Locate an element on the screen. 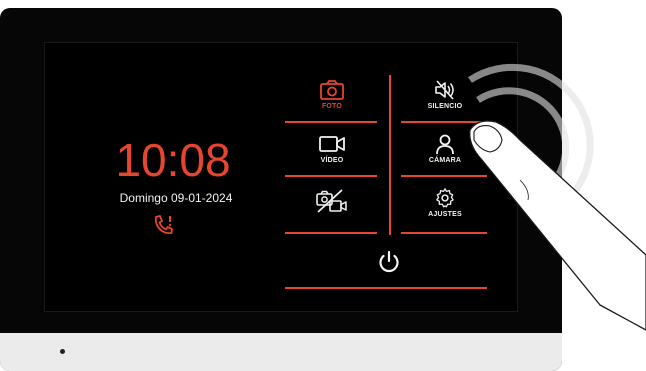 This screenshot has height=371, width=646. user-icon is located at coordinates (445, 144).